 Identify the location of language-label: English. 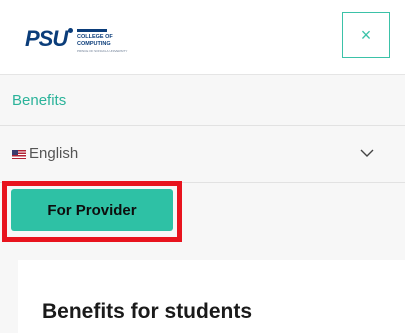
(54, 153).